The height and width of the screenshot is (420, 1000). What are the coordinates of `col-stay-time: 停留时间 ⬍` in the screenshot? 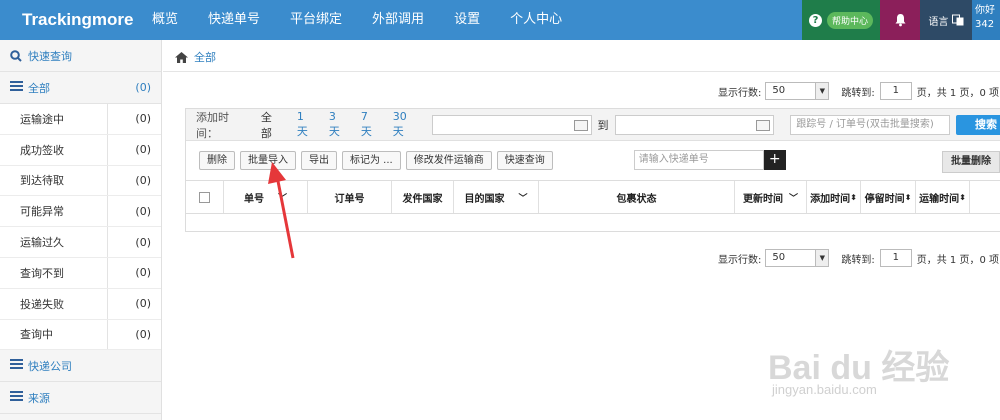 It's located at (888, 197).